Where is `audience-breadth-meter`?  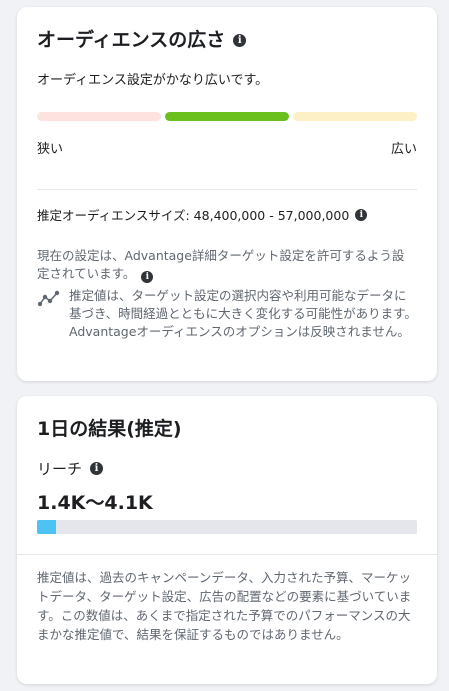 audience-breadth-meter is located at coordinates (227, 116).